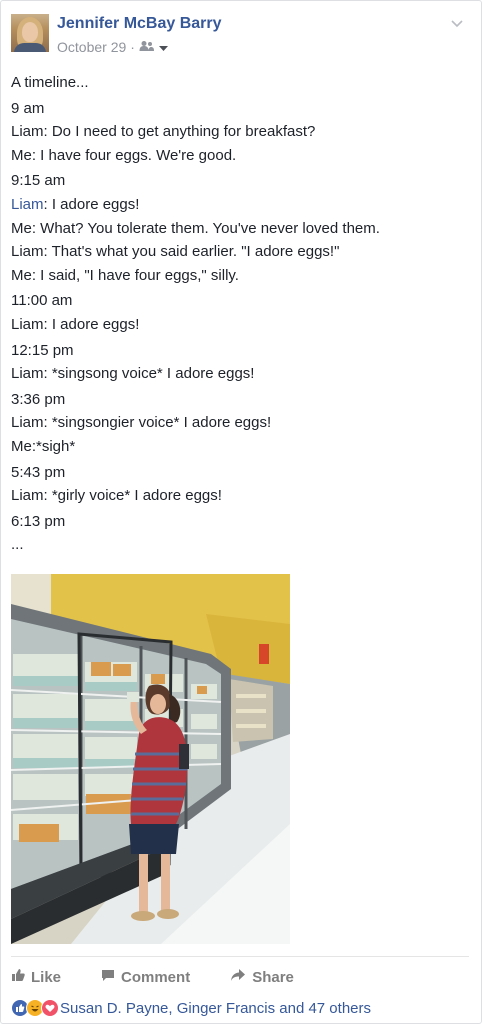 The width and height of the screenshot is (482, 1024). Describe the element at coordinates (241, 33) in the screenshot. I see `post-header: Jennifer McBay Barry October 29 ·` at that location.